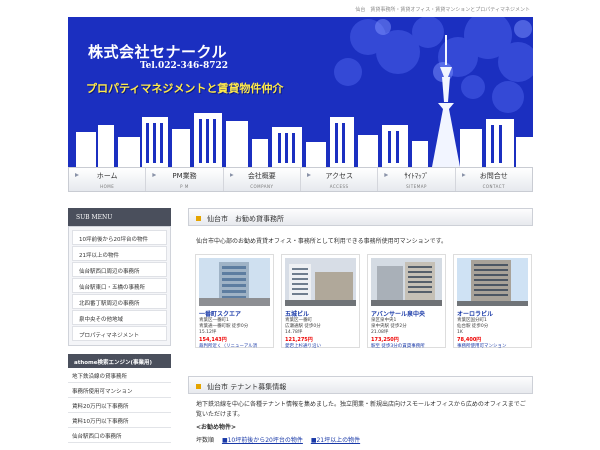 Image resolution: width=600 pixels, height=450 pixels. Describe the element at coordinates (119, 435) in the screenshot. I see `athome-link: 仙台駅西口の事務所` at that location.